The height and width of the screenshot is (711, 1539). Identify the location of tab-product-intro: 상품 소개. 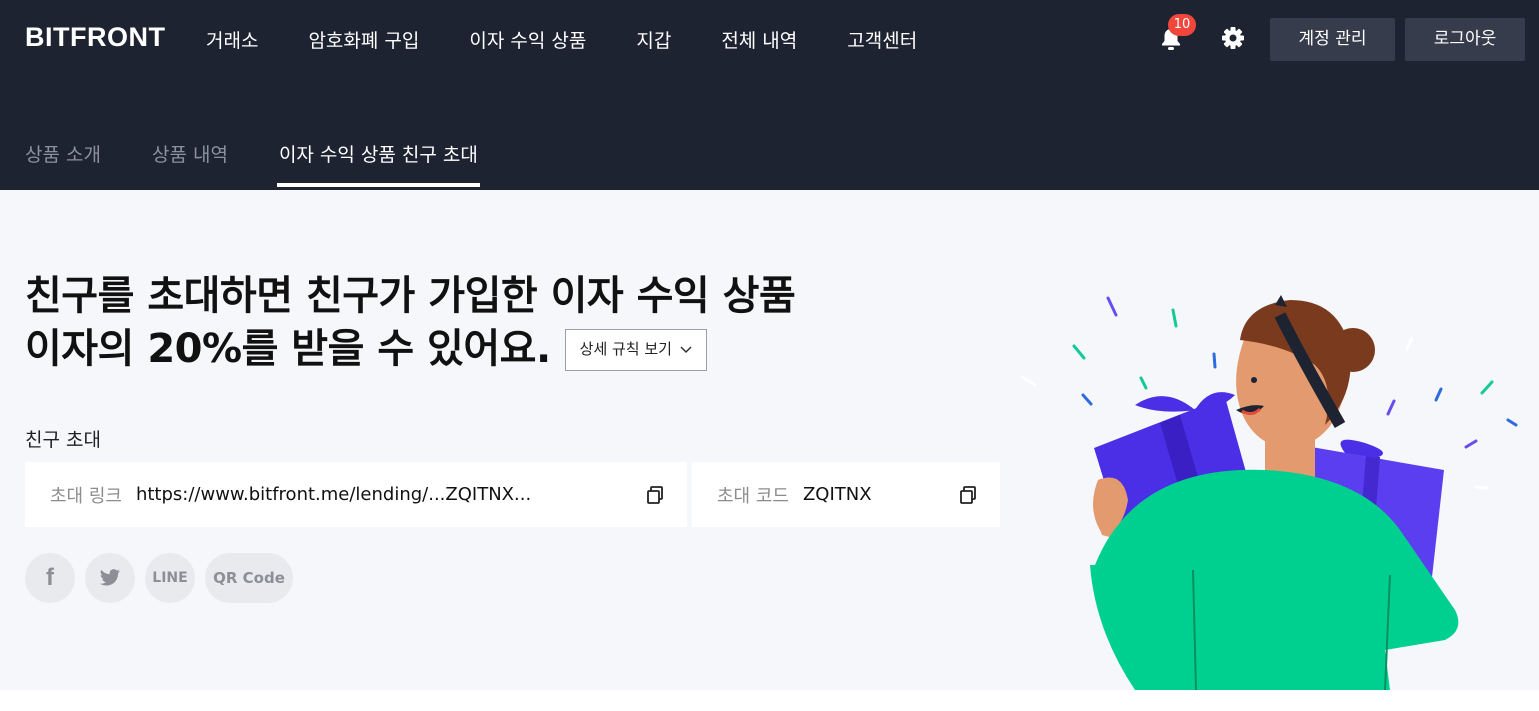
(63, 153).